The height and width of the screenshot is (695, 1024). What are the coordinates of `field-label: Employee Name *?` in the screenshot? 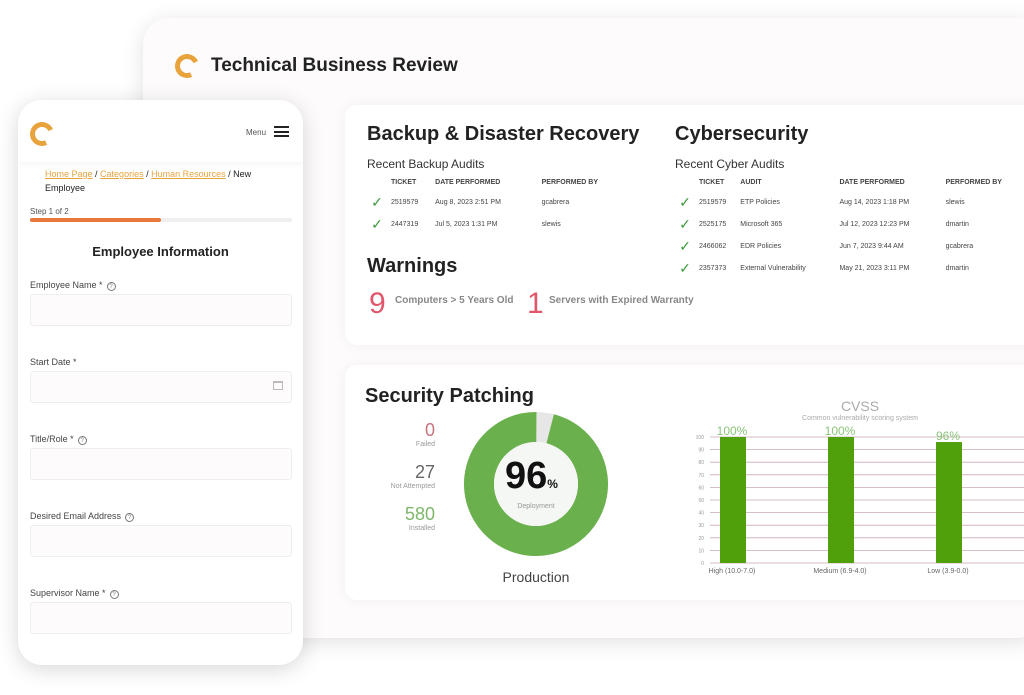 It's located at (73, 285).